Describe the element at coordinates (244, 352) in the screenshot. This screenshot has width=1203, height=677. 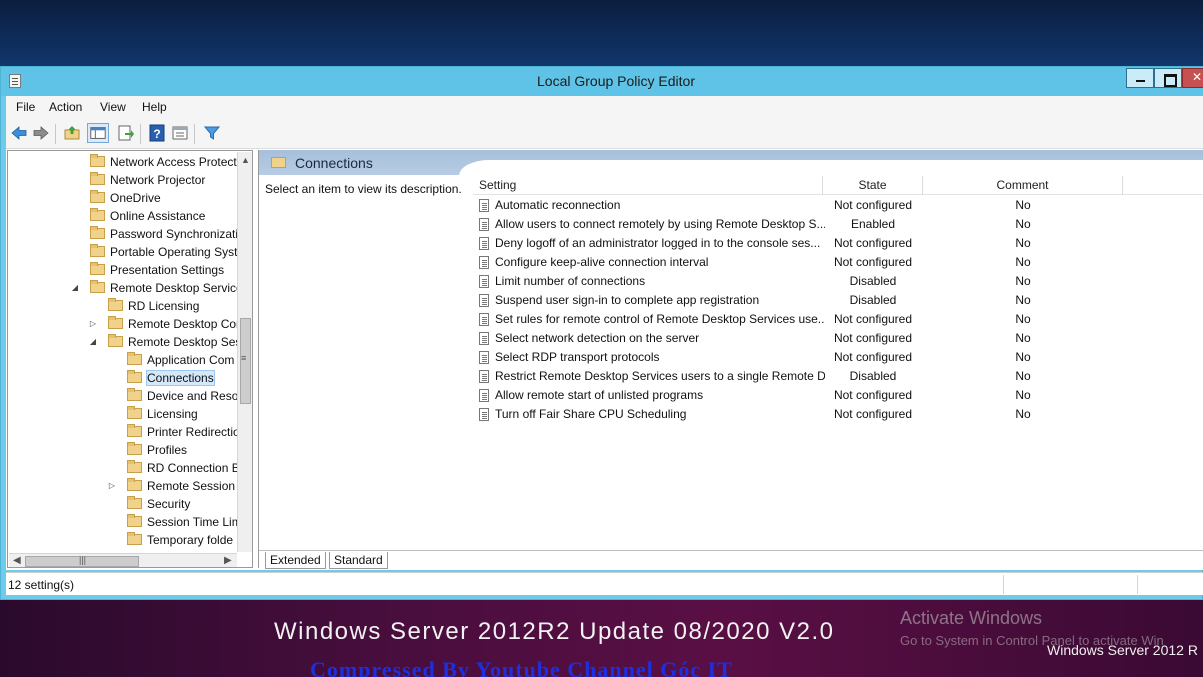
I see `tree-vertical-scrollbar: ▲ ≡` at that location.